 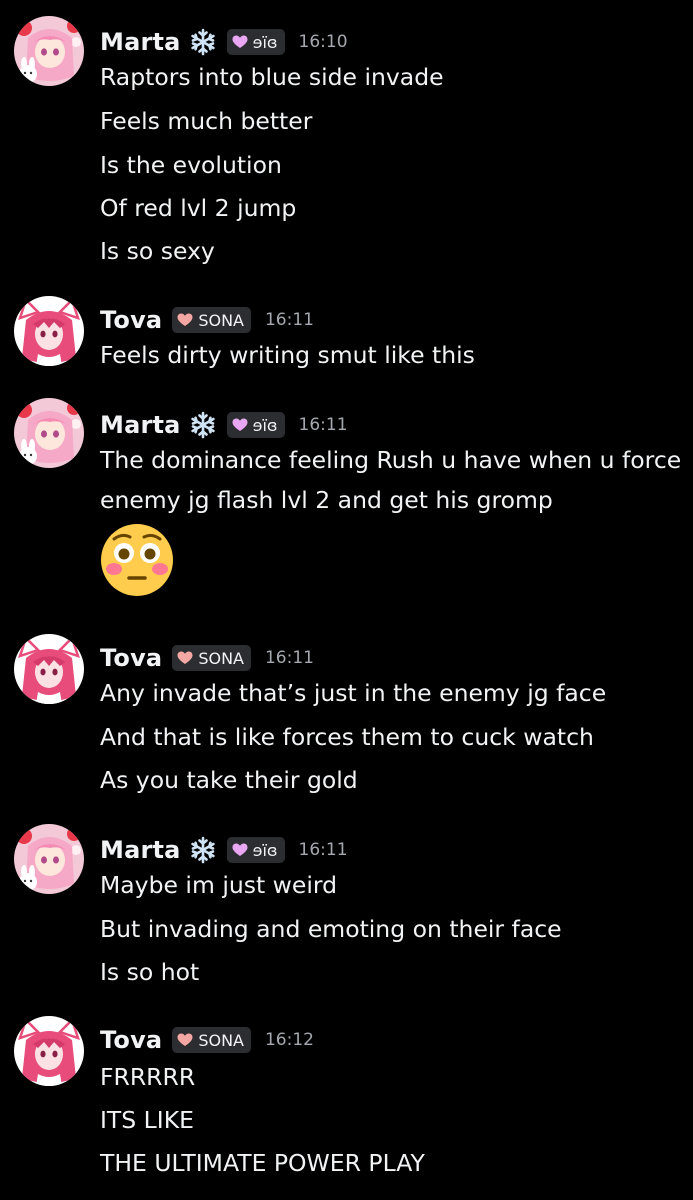 I want to click on flushed-face-emoji, so click(x=137, y=560).